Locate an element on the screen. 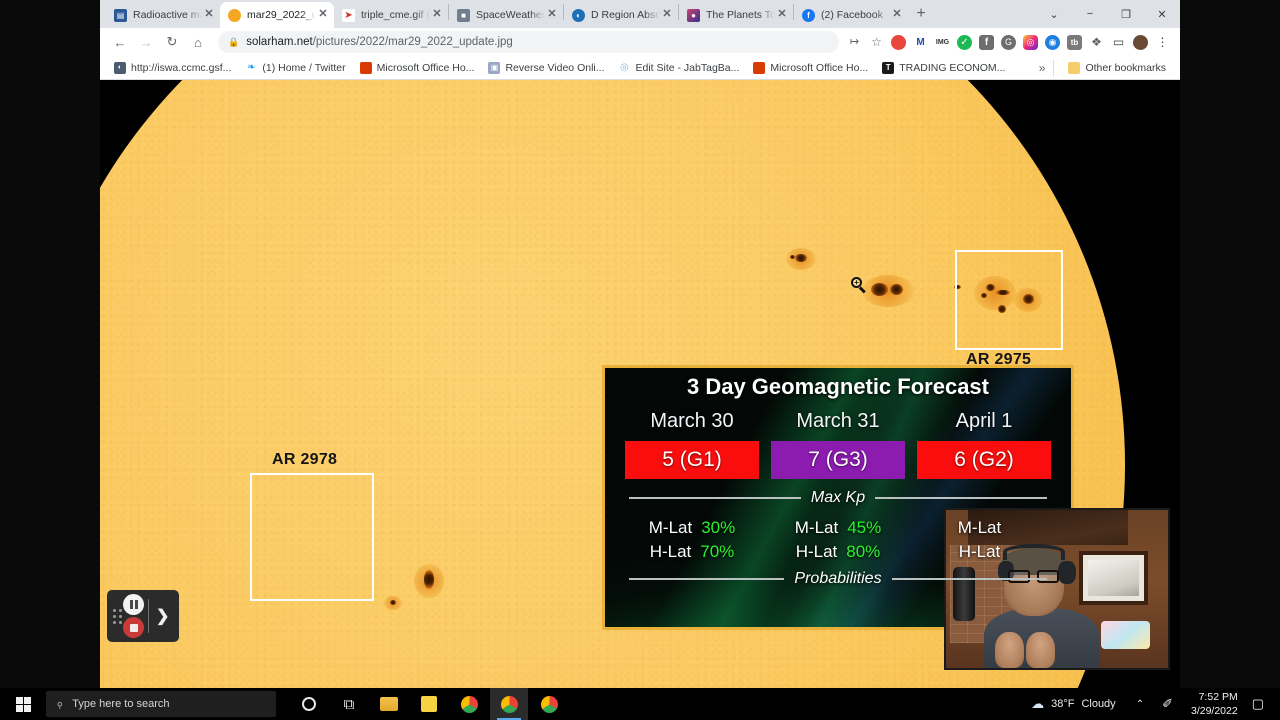 This screenshot has width=1280, height=720. sidepanel-icon: ▭ is located at coordinates (1118, 42).